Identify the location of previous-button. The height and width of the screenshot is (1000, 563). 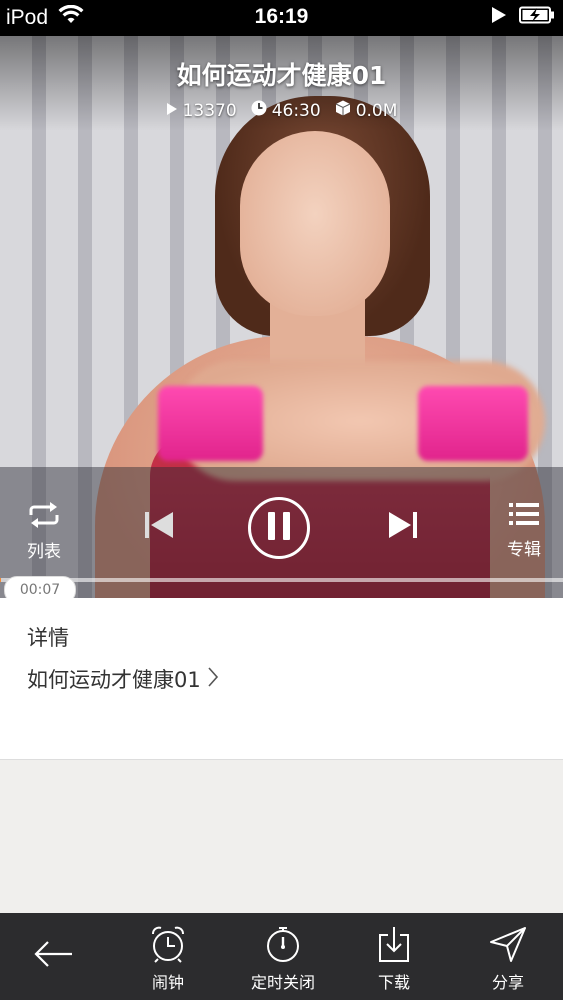
(159, 527).